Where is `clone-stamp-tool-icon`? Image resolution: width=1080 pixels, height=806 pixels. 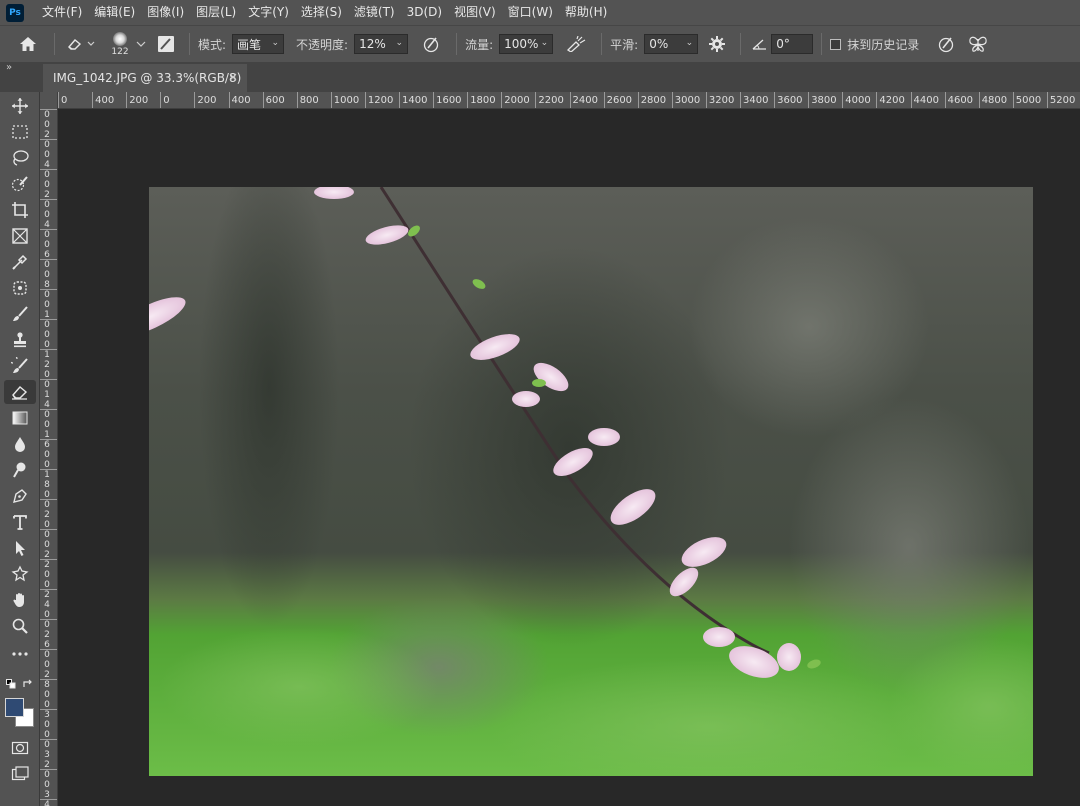 clone-stamp-tool-icon is located at coordinates (20, 340).